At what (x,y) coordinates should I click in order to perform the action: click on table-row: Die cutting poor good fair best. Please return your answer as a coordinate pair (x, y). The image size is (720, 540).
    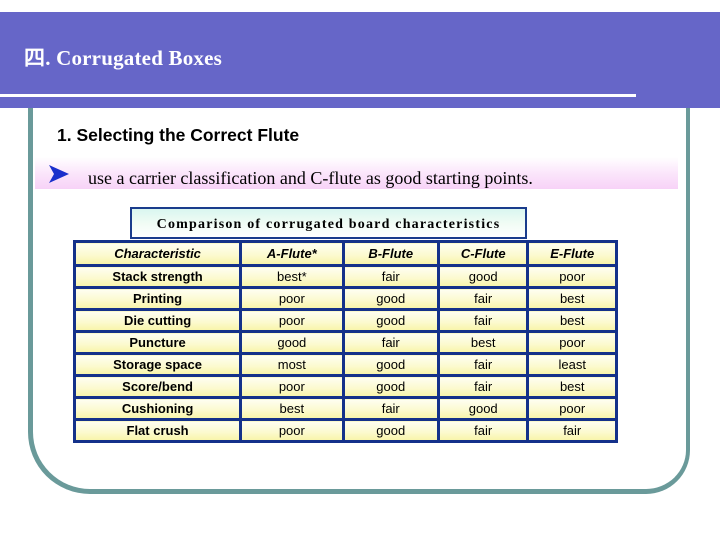
    Looking at the image, I should click on (345, 320).